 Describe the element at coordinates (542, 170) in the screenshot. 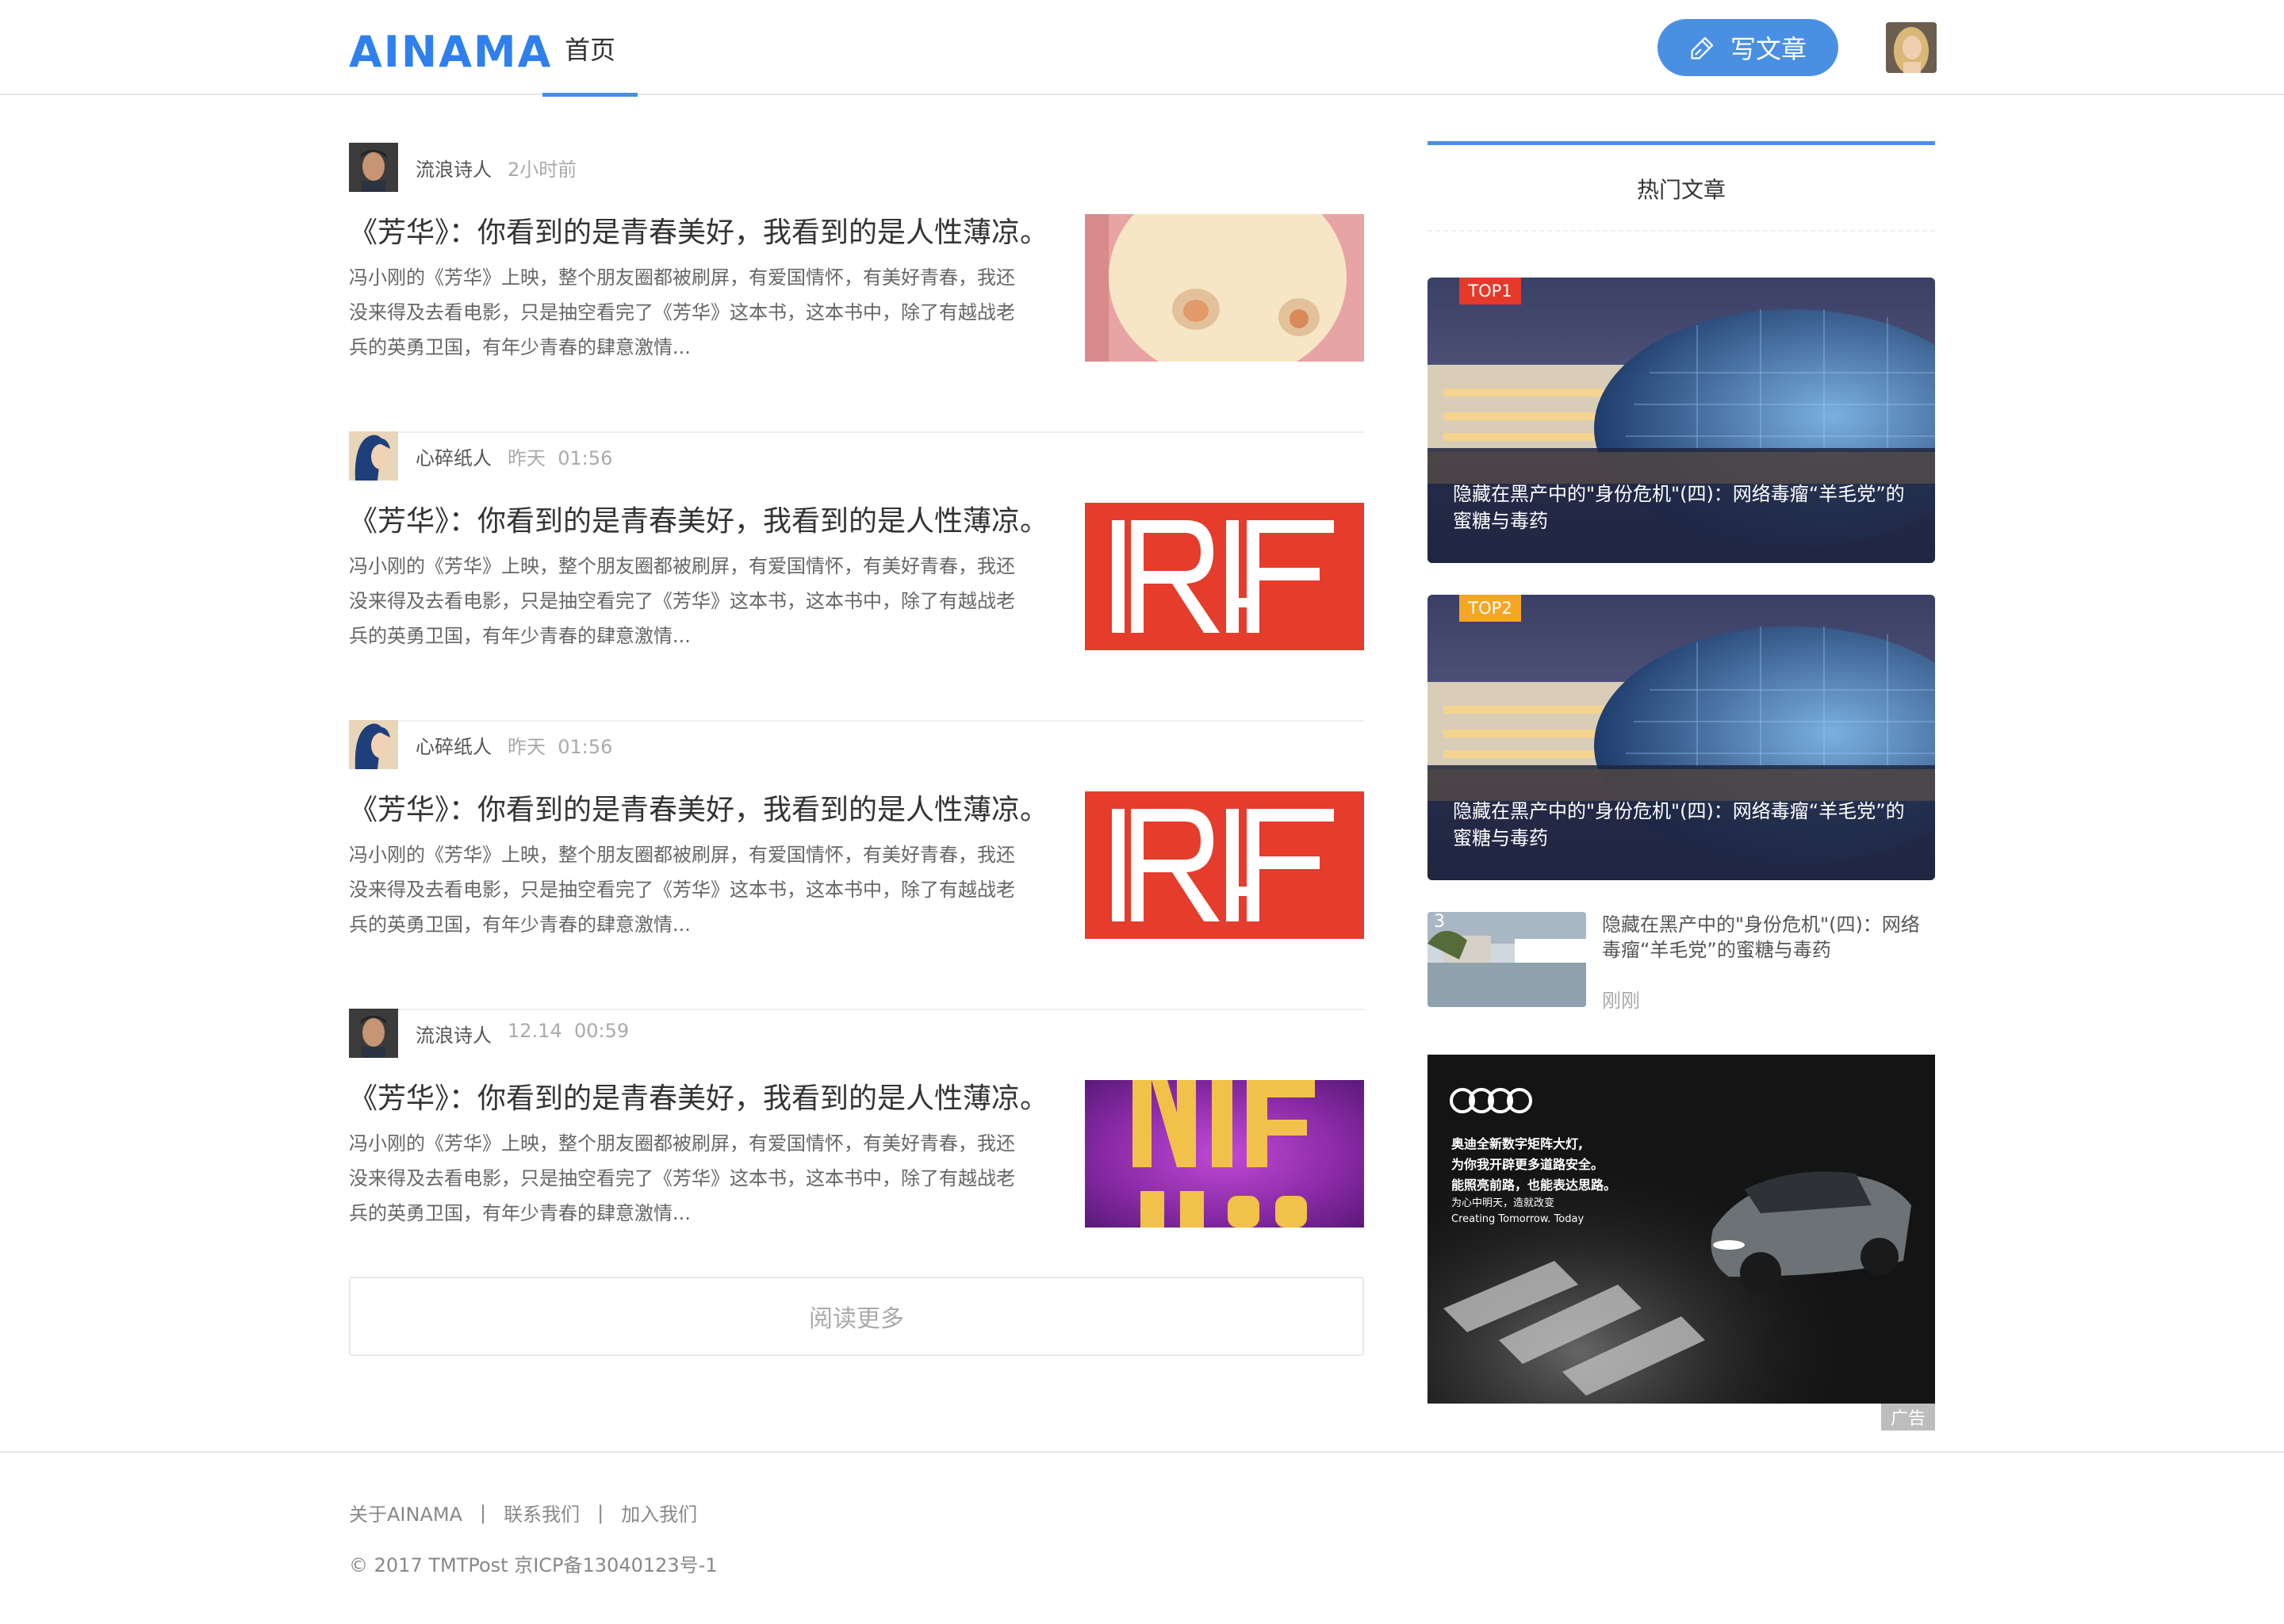

I see `post-time: 2小时前` at that location.